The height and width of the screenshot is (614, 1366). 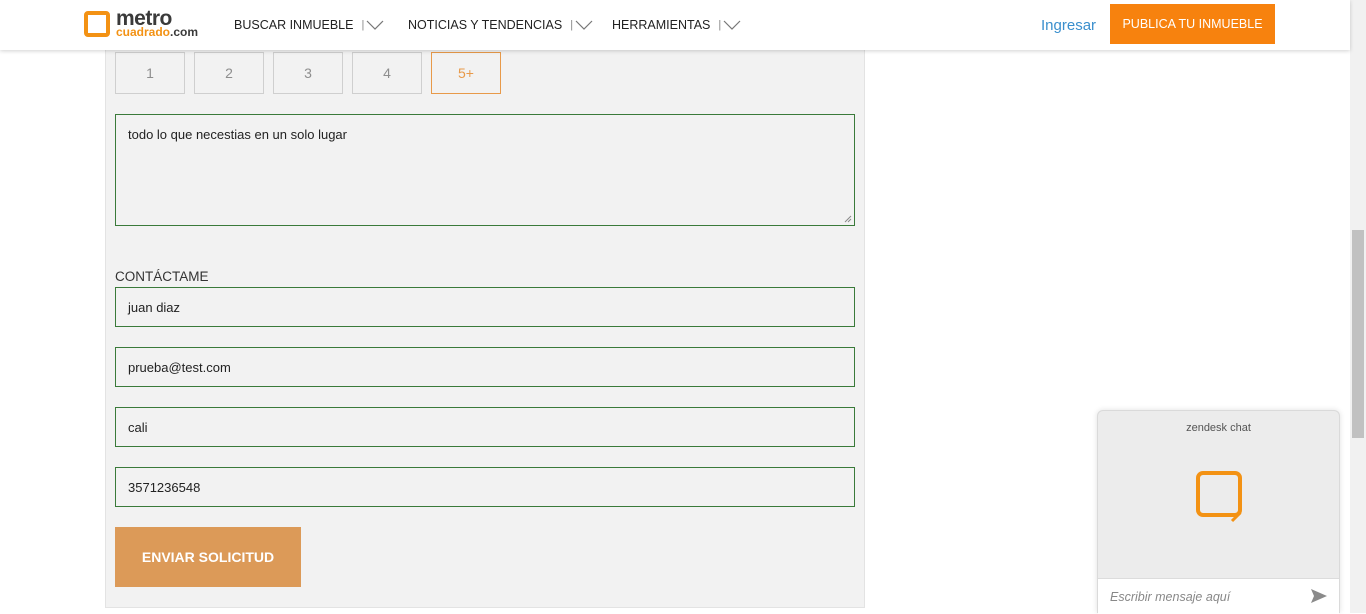 What do you see at coordinates (162, 276) in the screenshot?
I see `contact-section-label: CONTÁCTAME` at bounding box center [162, 276].